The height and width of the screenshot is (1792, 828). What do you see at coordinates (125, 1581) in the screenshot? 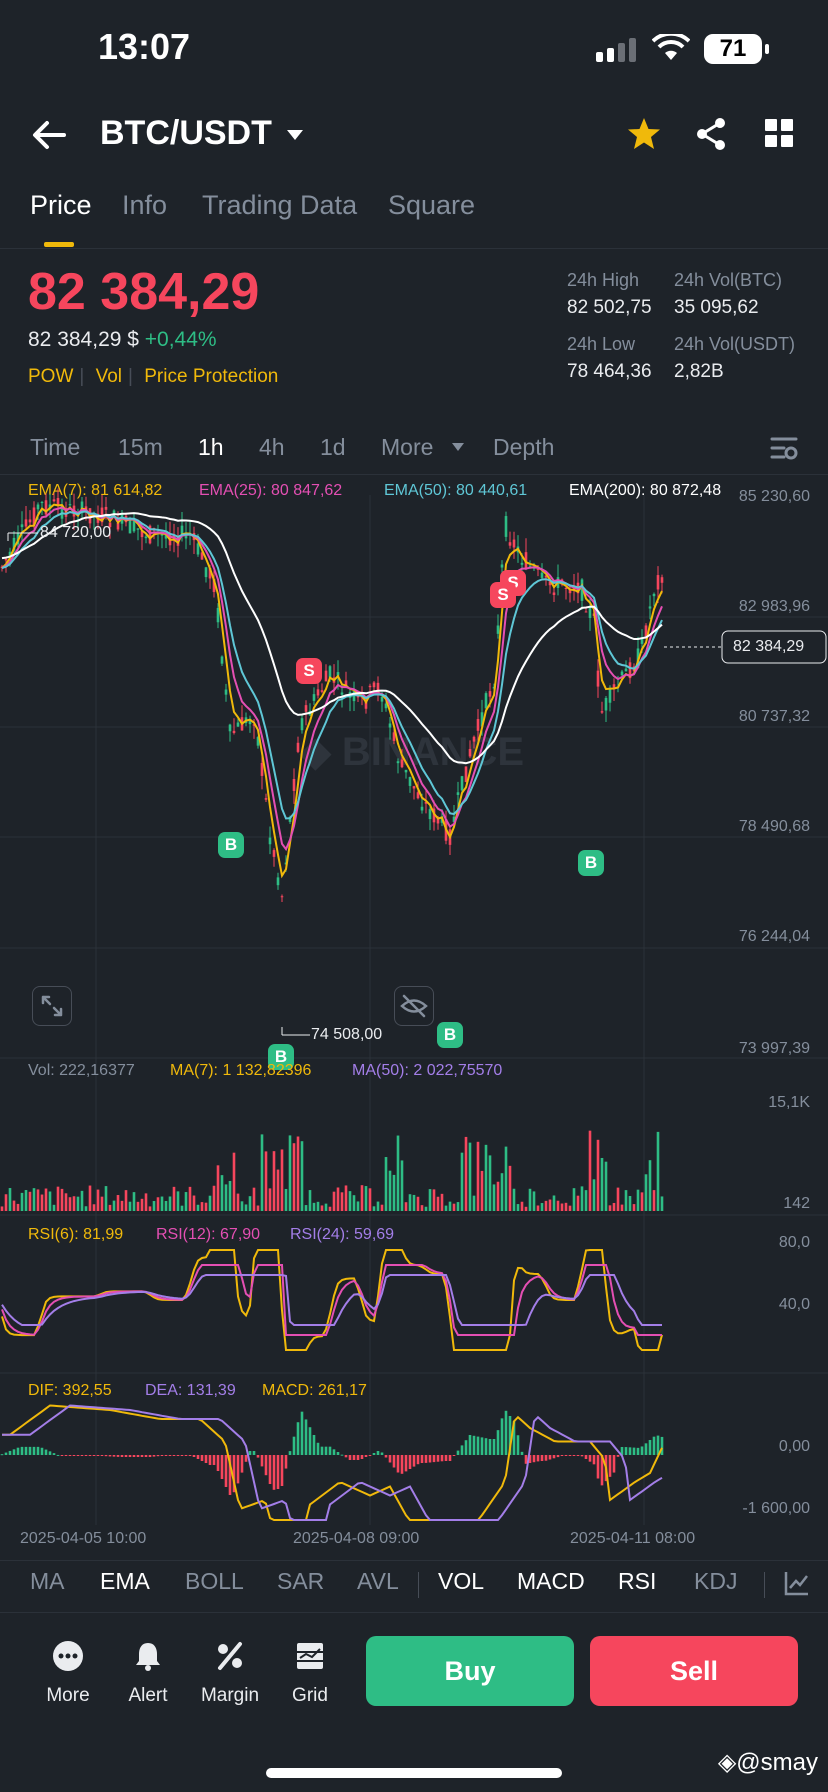
I see `indicator-ema: EMA` at bounding box center [125, 1581].